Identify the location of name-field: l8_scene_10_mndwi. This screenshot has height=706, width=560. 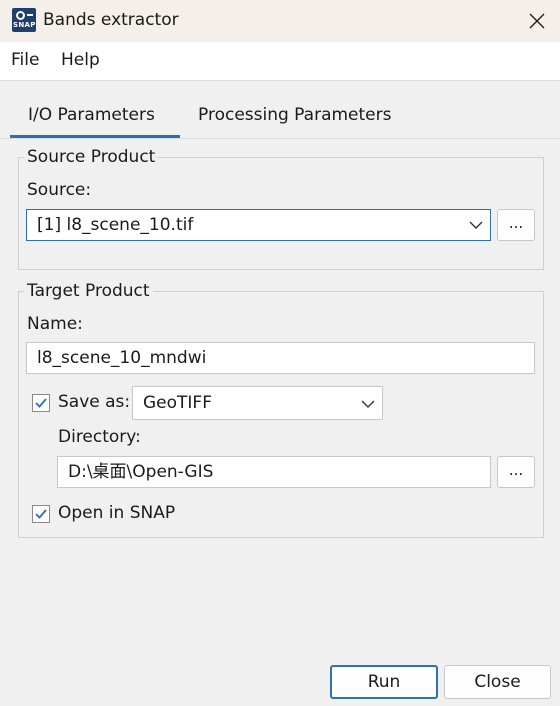
(280, 358).